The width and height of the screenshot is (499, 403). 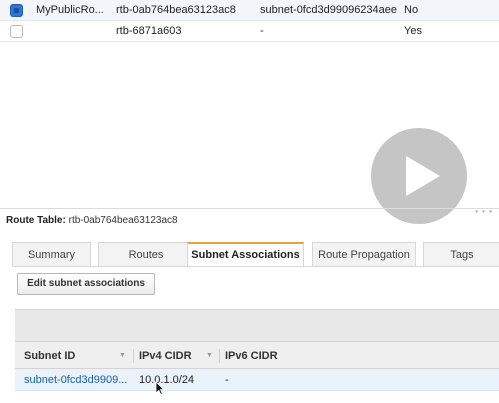 I want to click on column-header-ipv4-cidr: IPv4 CIDR, so click(x=165, y=356).